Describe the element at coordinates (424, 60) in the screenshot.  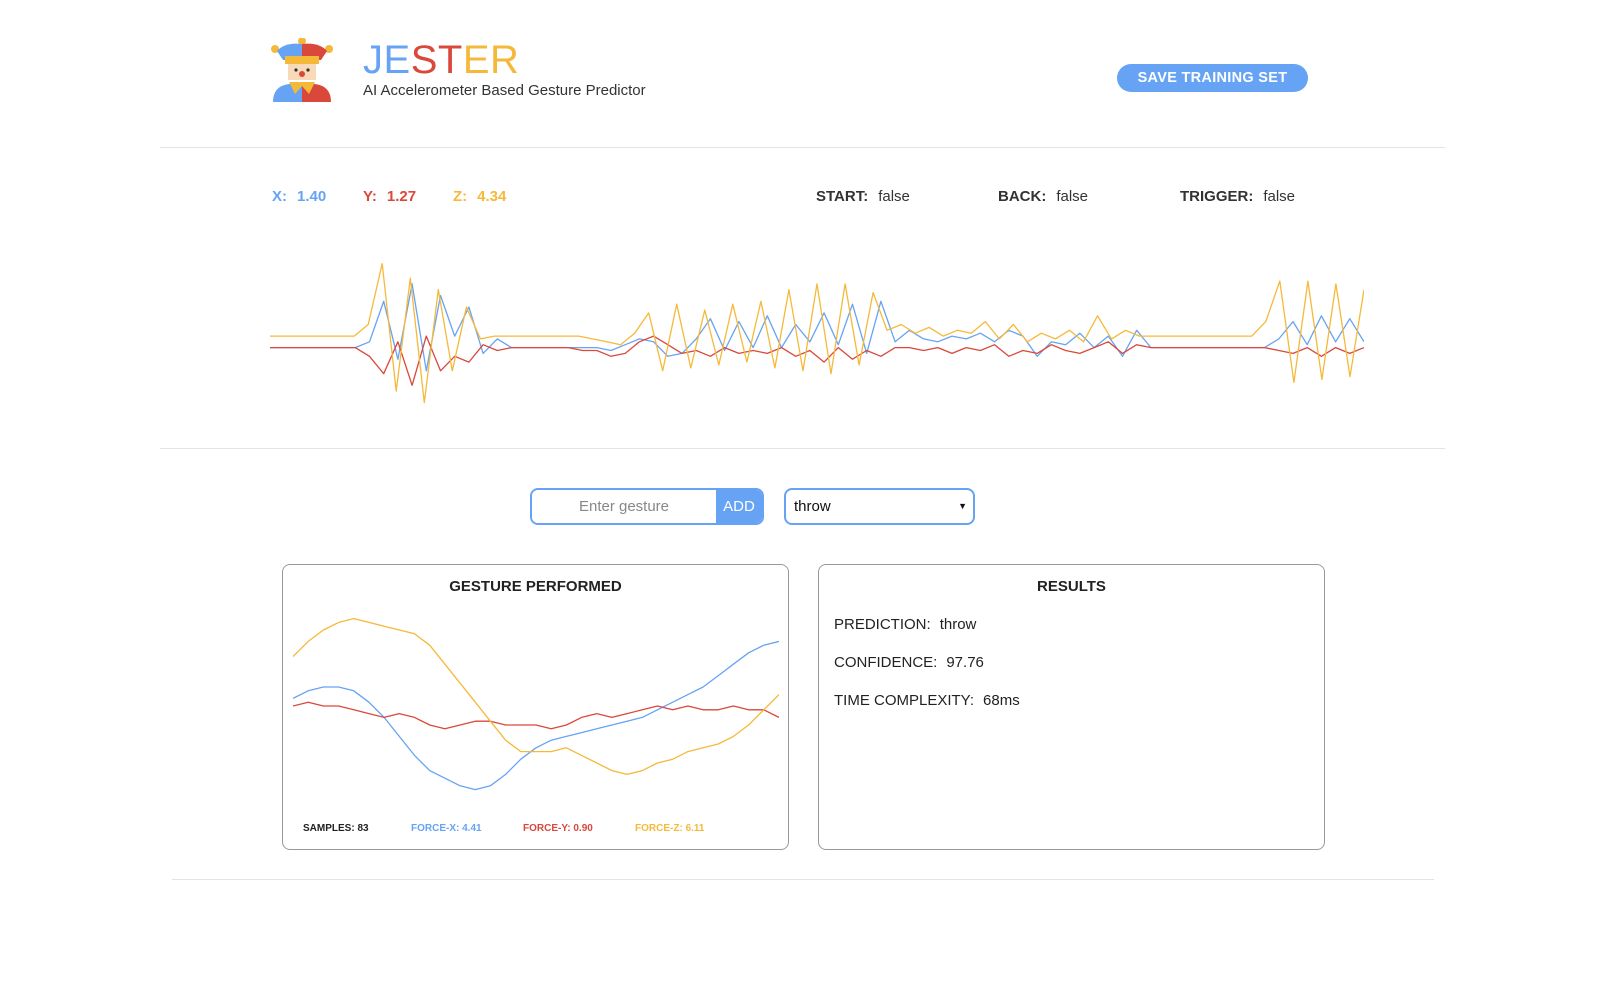
I see `title-letter: S` at that location.